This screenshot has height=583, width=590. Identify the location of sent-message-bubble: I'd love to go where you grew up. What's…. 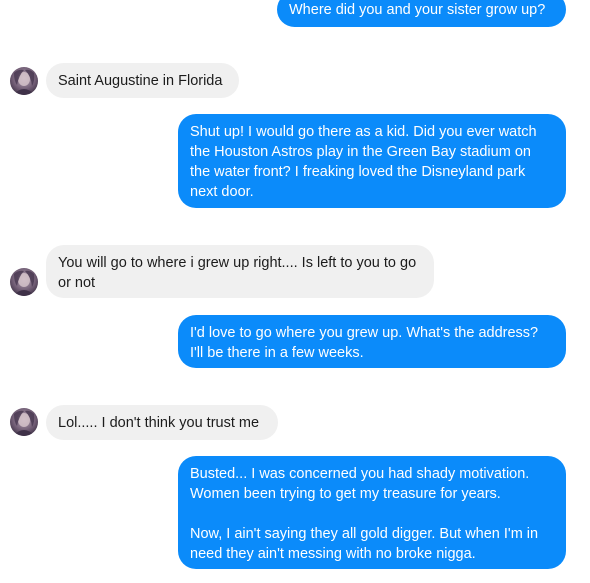
(372, 341).